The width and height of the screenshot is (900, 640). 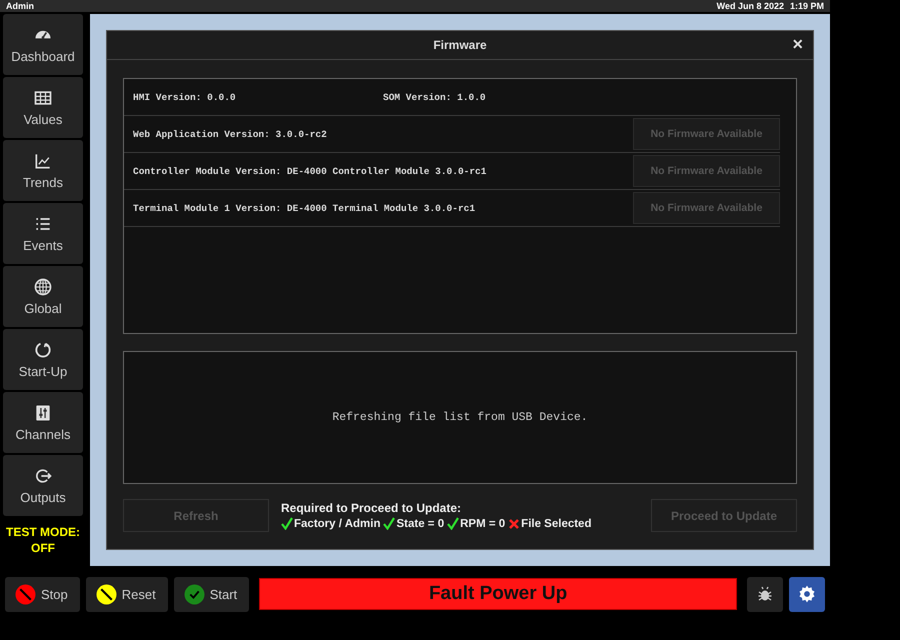 What do you see at coordinates (42, 594) in the screenshot?
I see `stop-button: Stop` at bounding box center [42, 594].